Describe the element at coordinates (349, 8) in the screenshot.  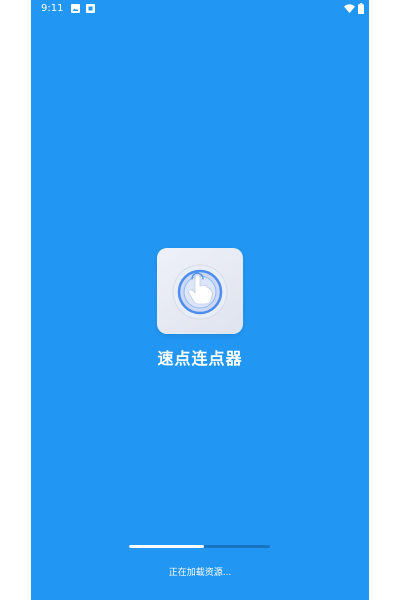
I see `wifi-icon` at that location.